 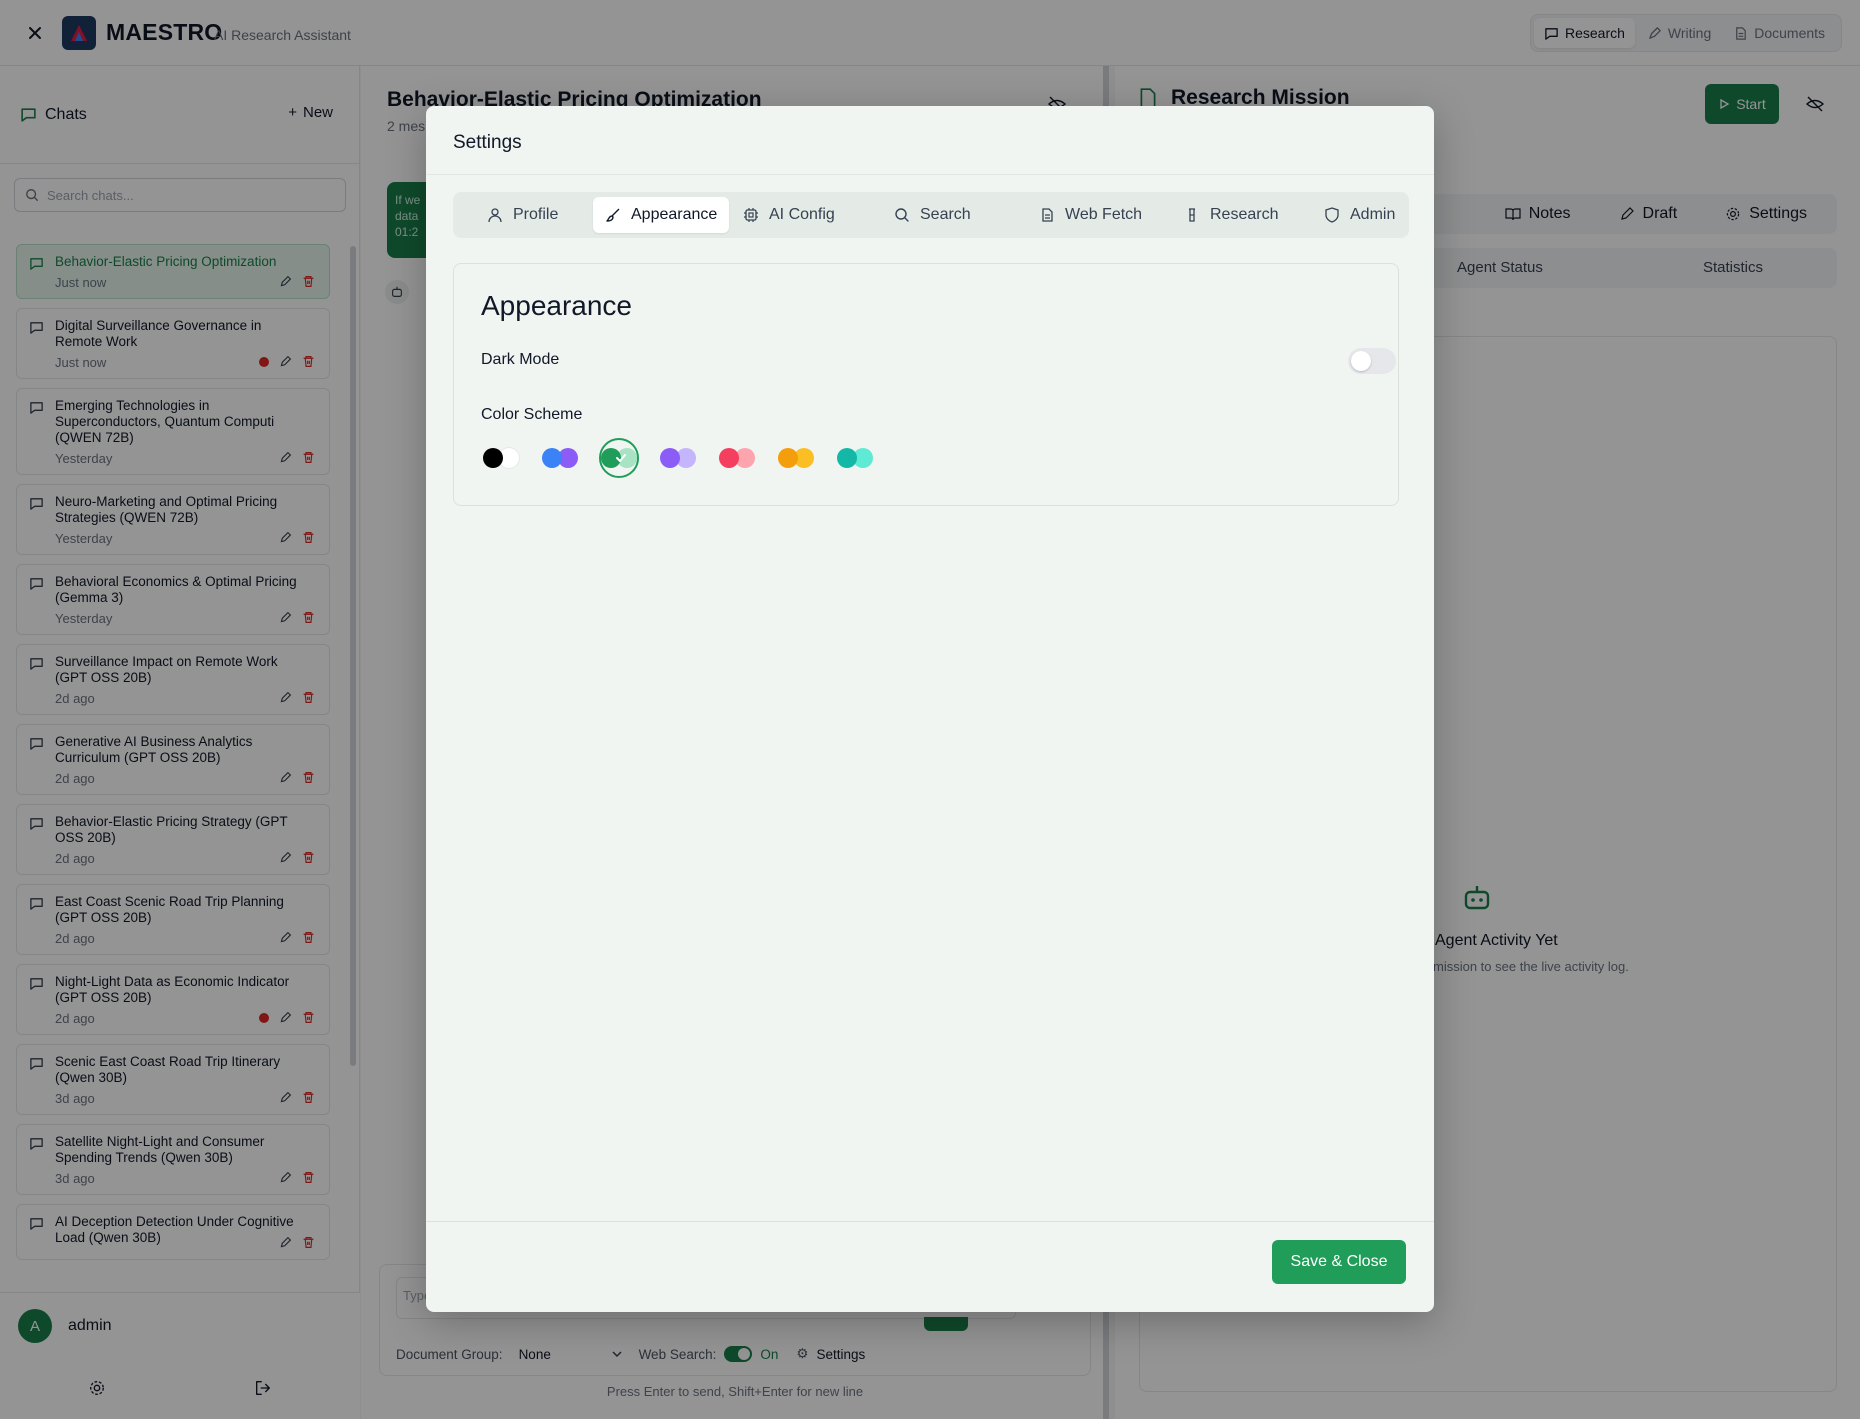 What do you see at coordinates (613, 215) in the screenshot?
I see `paintbrush-icon` at bounding box center [613, 215].